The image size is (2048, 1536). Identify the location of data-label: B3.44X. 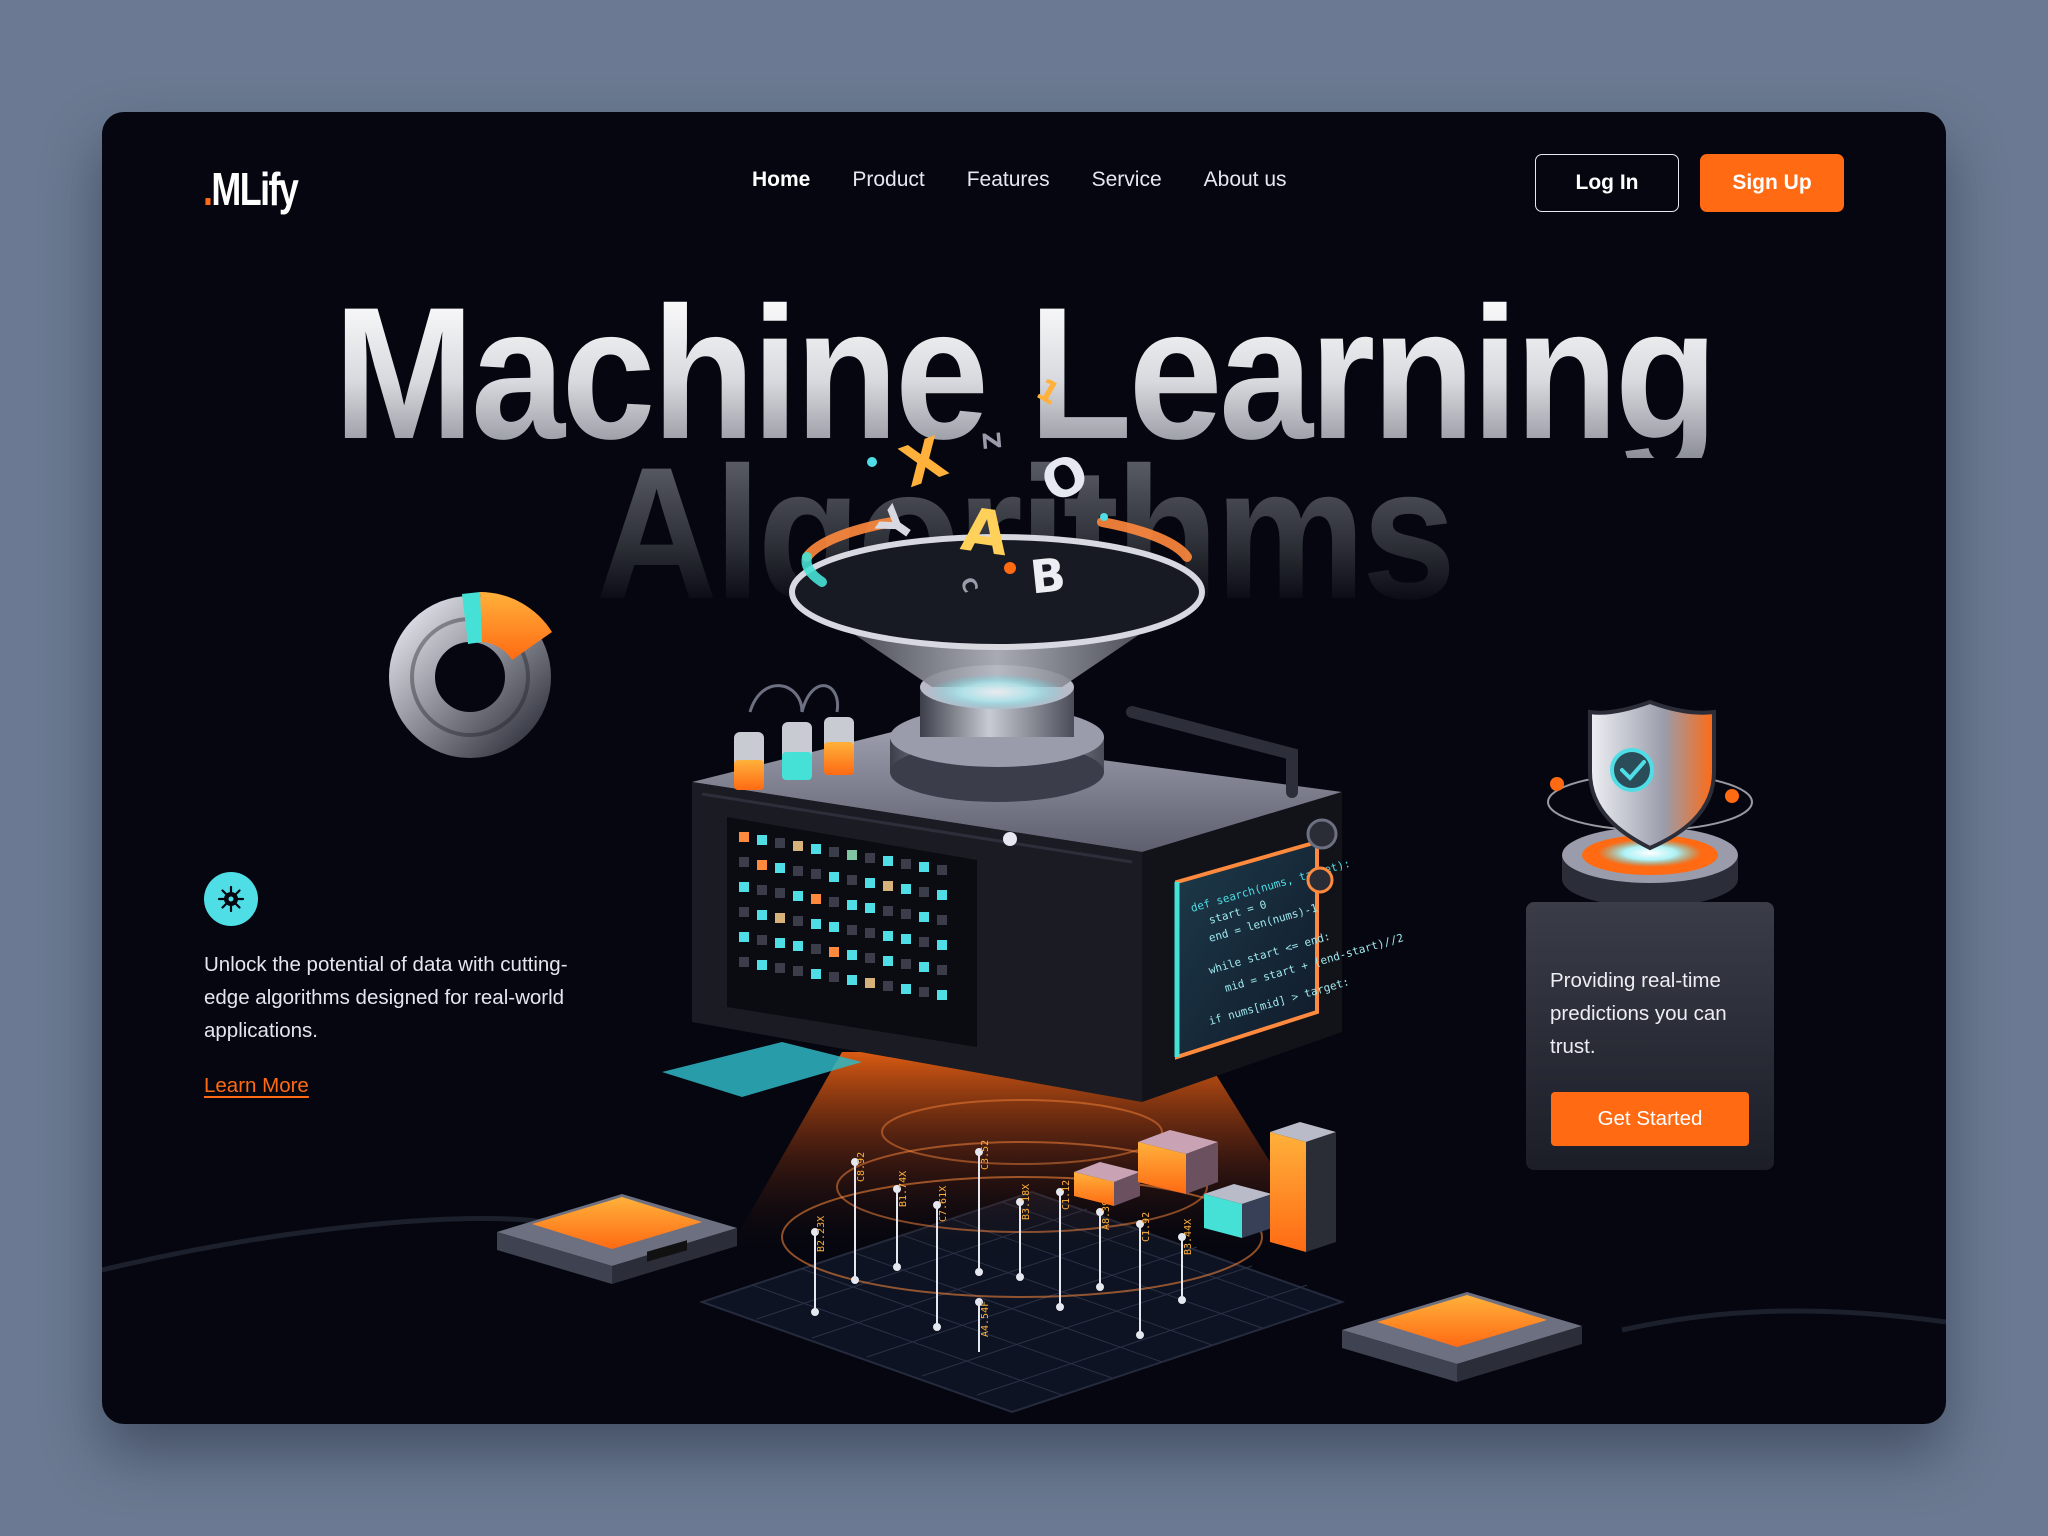
(1188, 1237).